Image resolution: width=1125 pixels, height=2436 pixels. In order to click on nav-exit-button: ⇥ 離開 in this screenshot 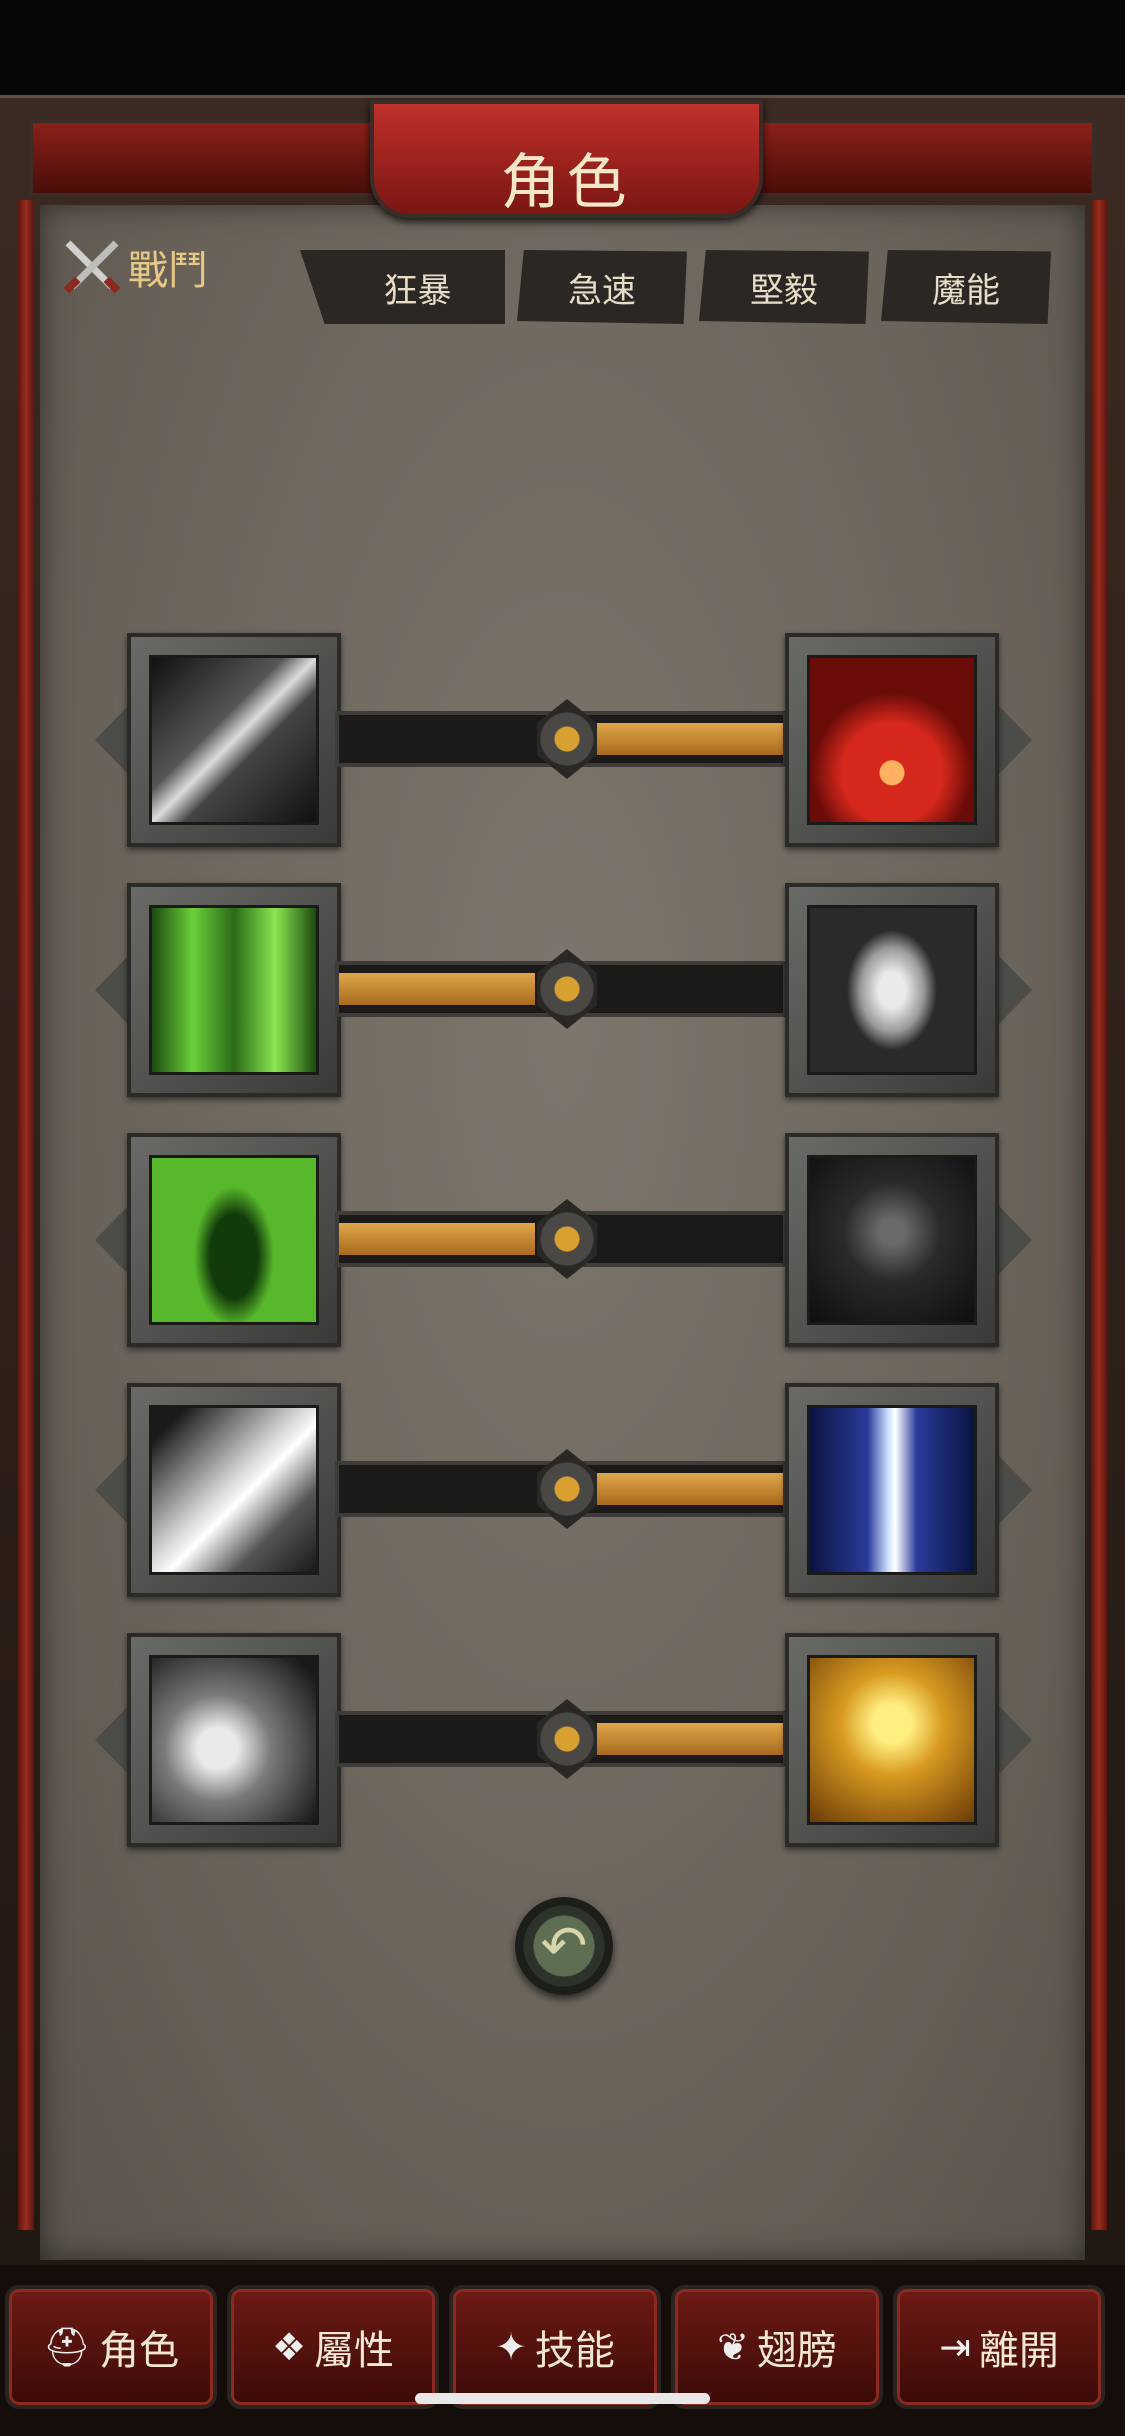, I will do `click(999, 2347)`.